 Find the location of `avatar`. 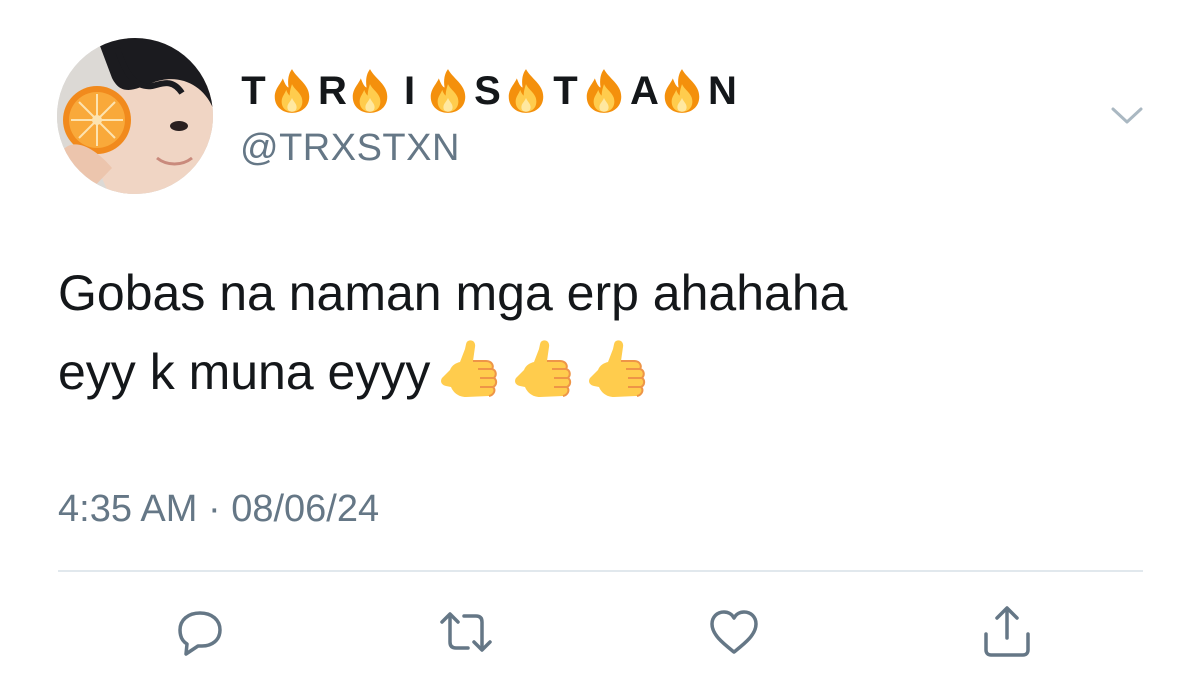

avatar is located at coordinates (135, 116).